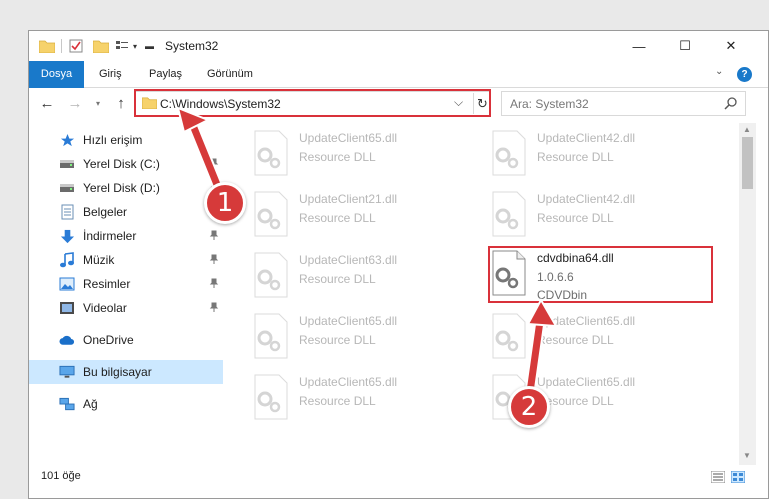 This screenshot has height=499, width=769. Describe the element at coordinates (105, 308) in the screenshot. I see `sidebar-item-label: Videolar` at that location.